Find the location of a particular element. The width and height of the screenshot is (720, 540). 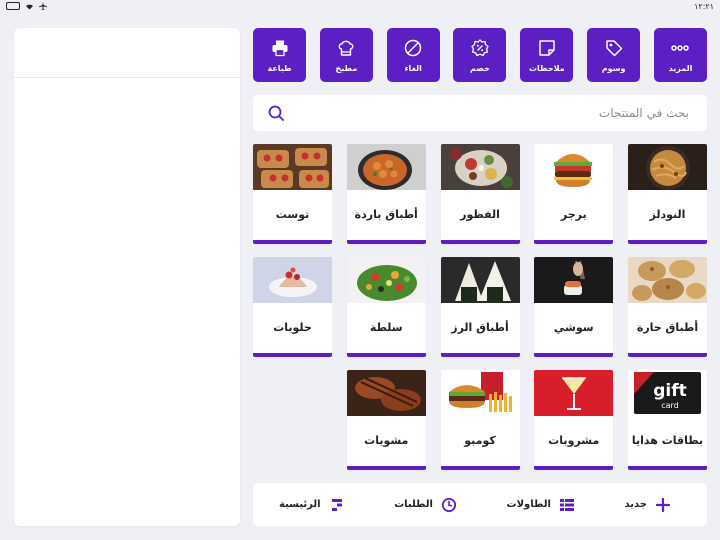

category-card-salad: سلطة is located at coordinates (386, 307).